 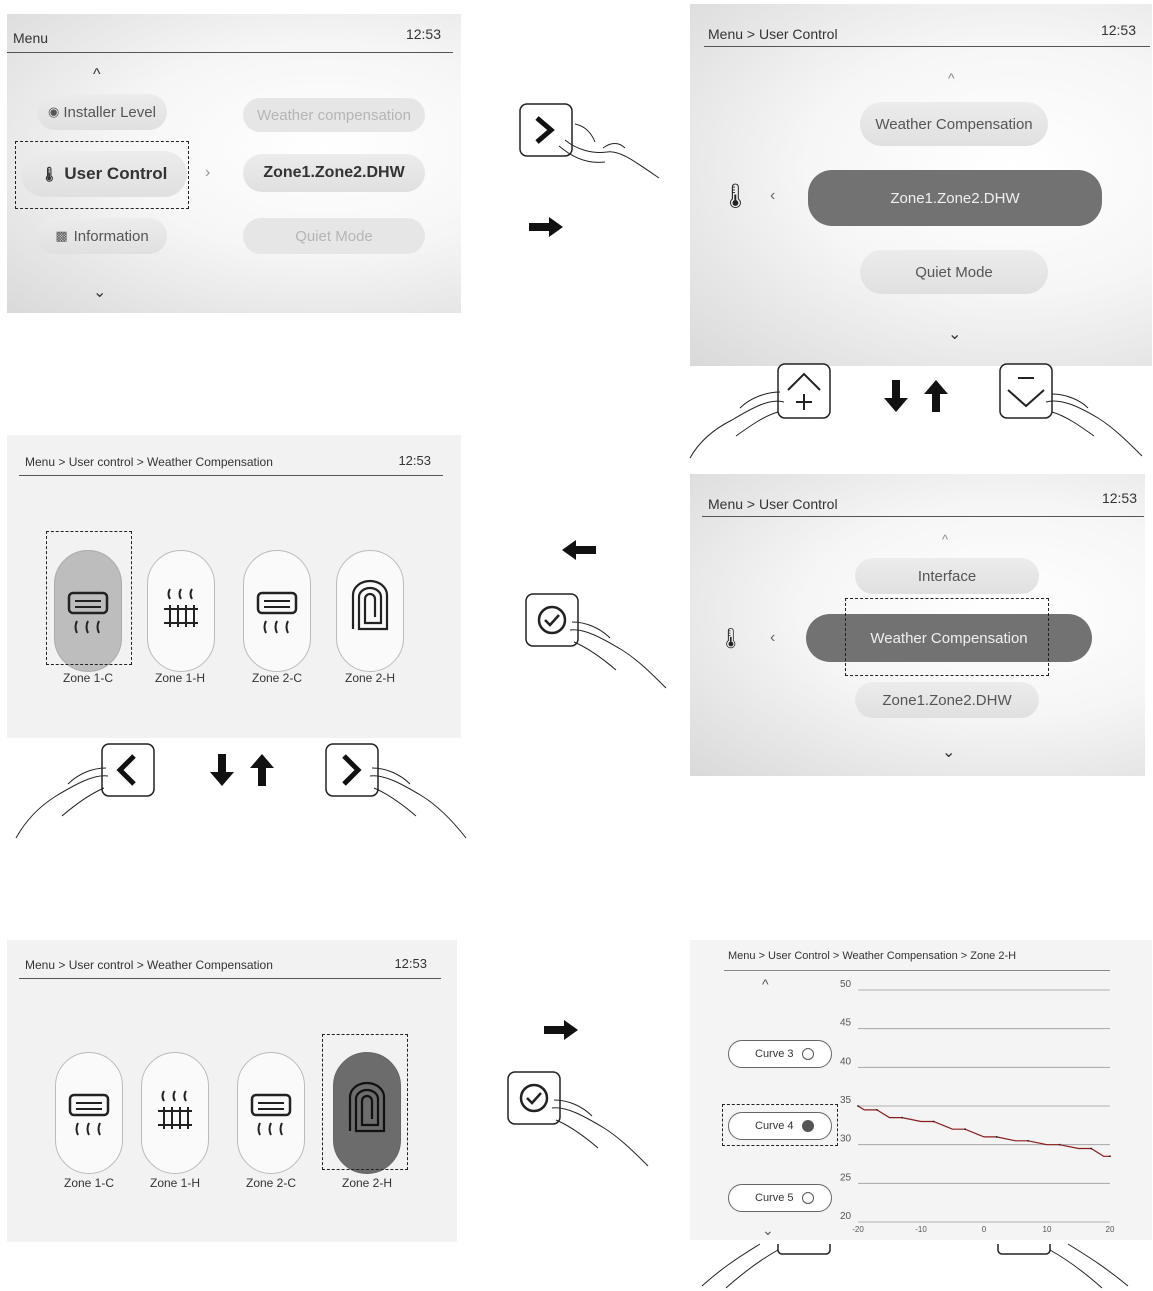 What do you see at coordinates (128, 770) in the screenshot?
I see `left-button` at bounding box center [128, 770].